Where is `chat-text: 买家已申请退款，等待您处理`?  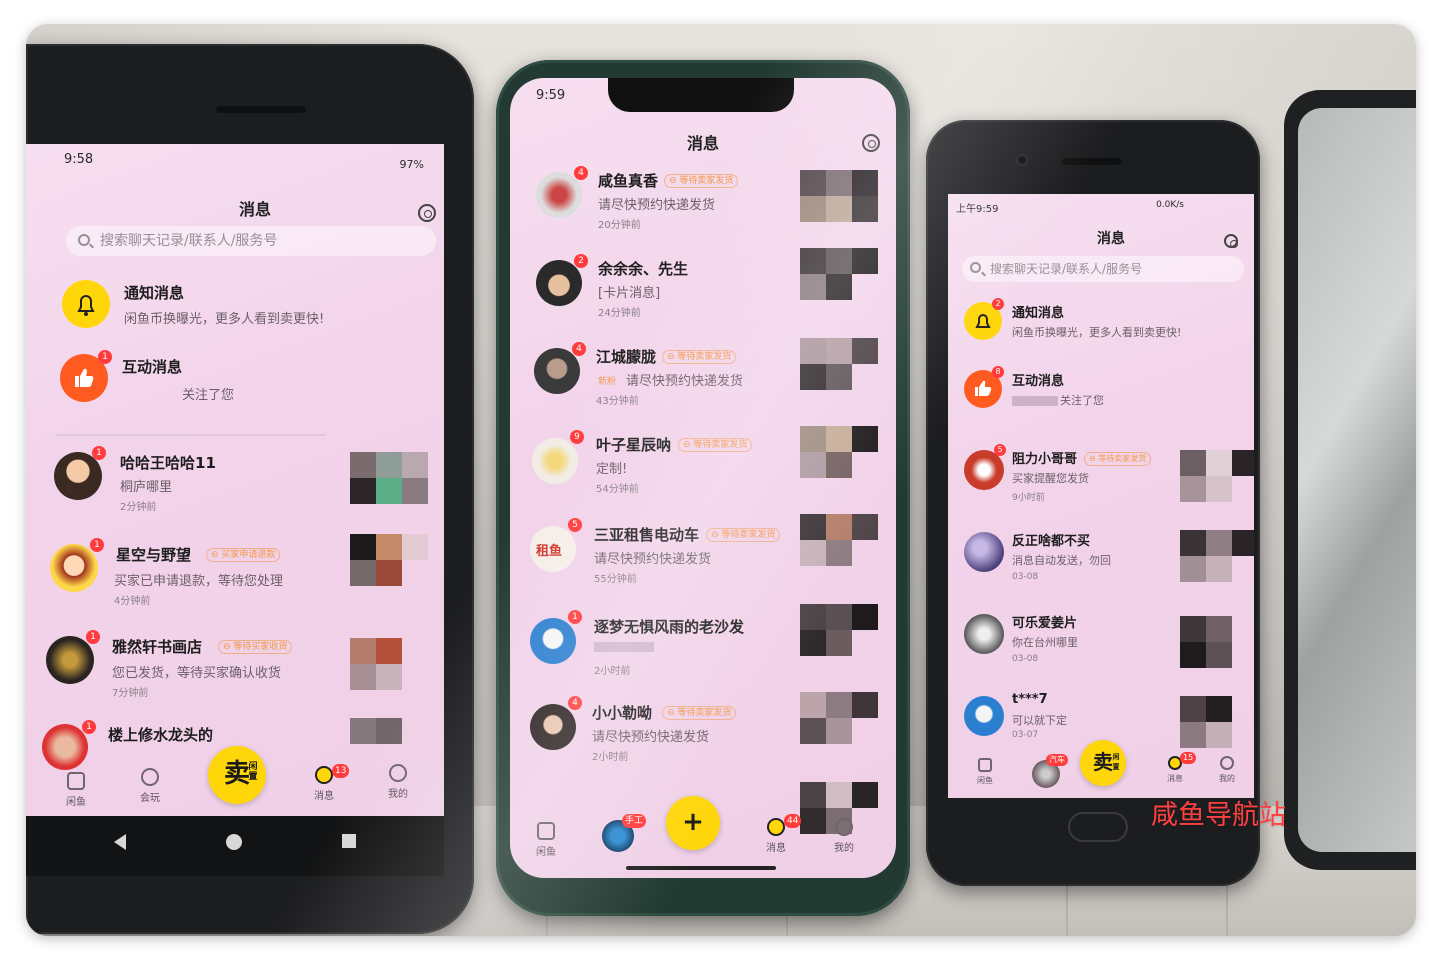 chat-text: 买家已申请退款，等待您处理 is located at coordinates (199, 581).